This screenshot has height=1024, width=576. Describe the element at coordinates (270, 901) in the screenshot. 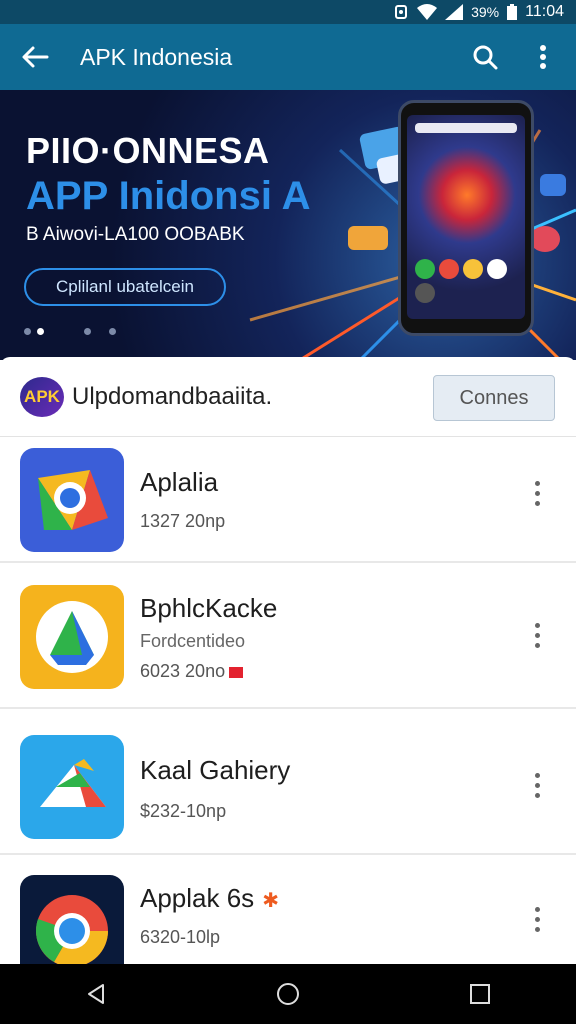

I see `star-badge-icon: ✱` at that location.